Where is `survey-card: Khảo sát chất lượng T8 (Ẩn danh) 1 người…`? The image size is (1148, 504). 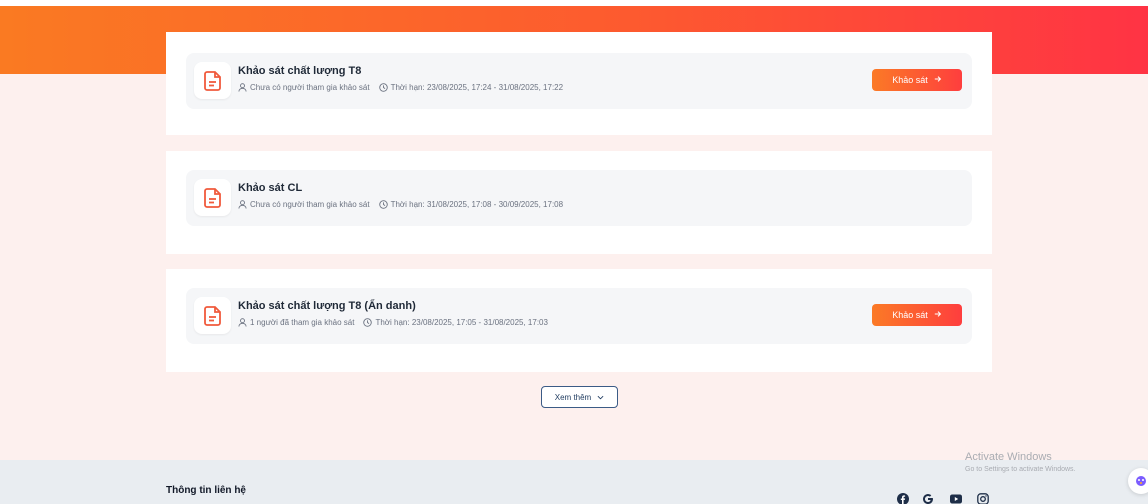 survey-card: Khảo sát chất lượng T8 (Ẩn danh) 1 người… is located at coordinates (579, 320).